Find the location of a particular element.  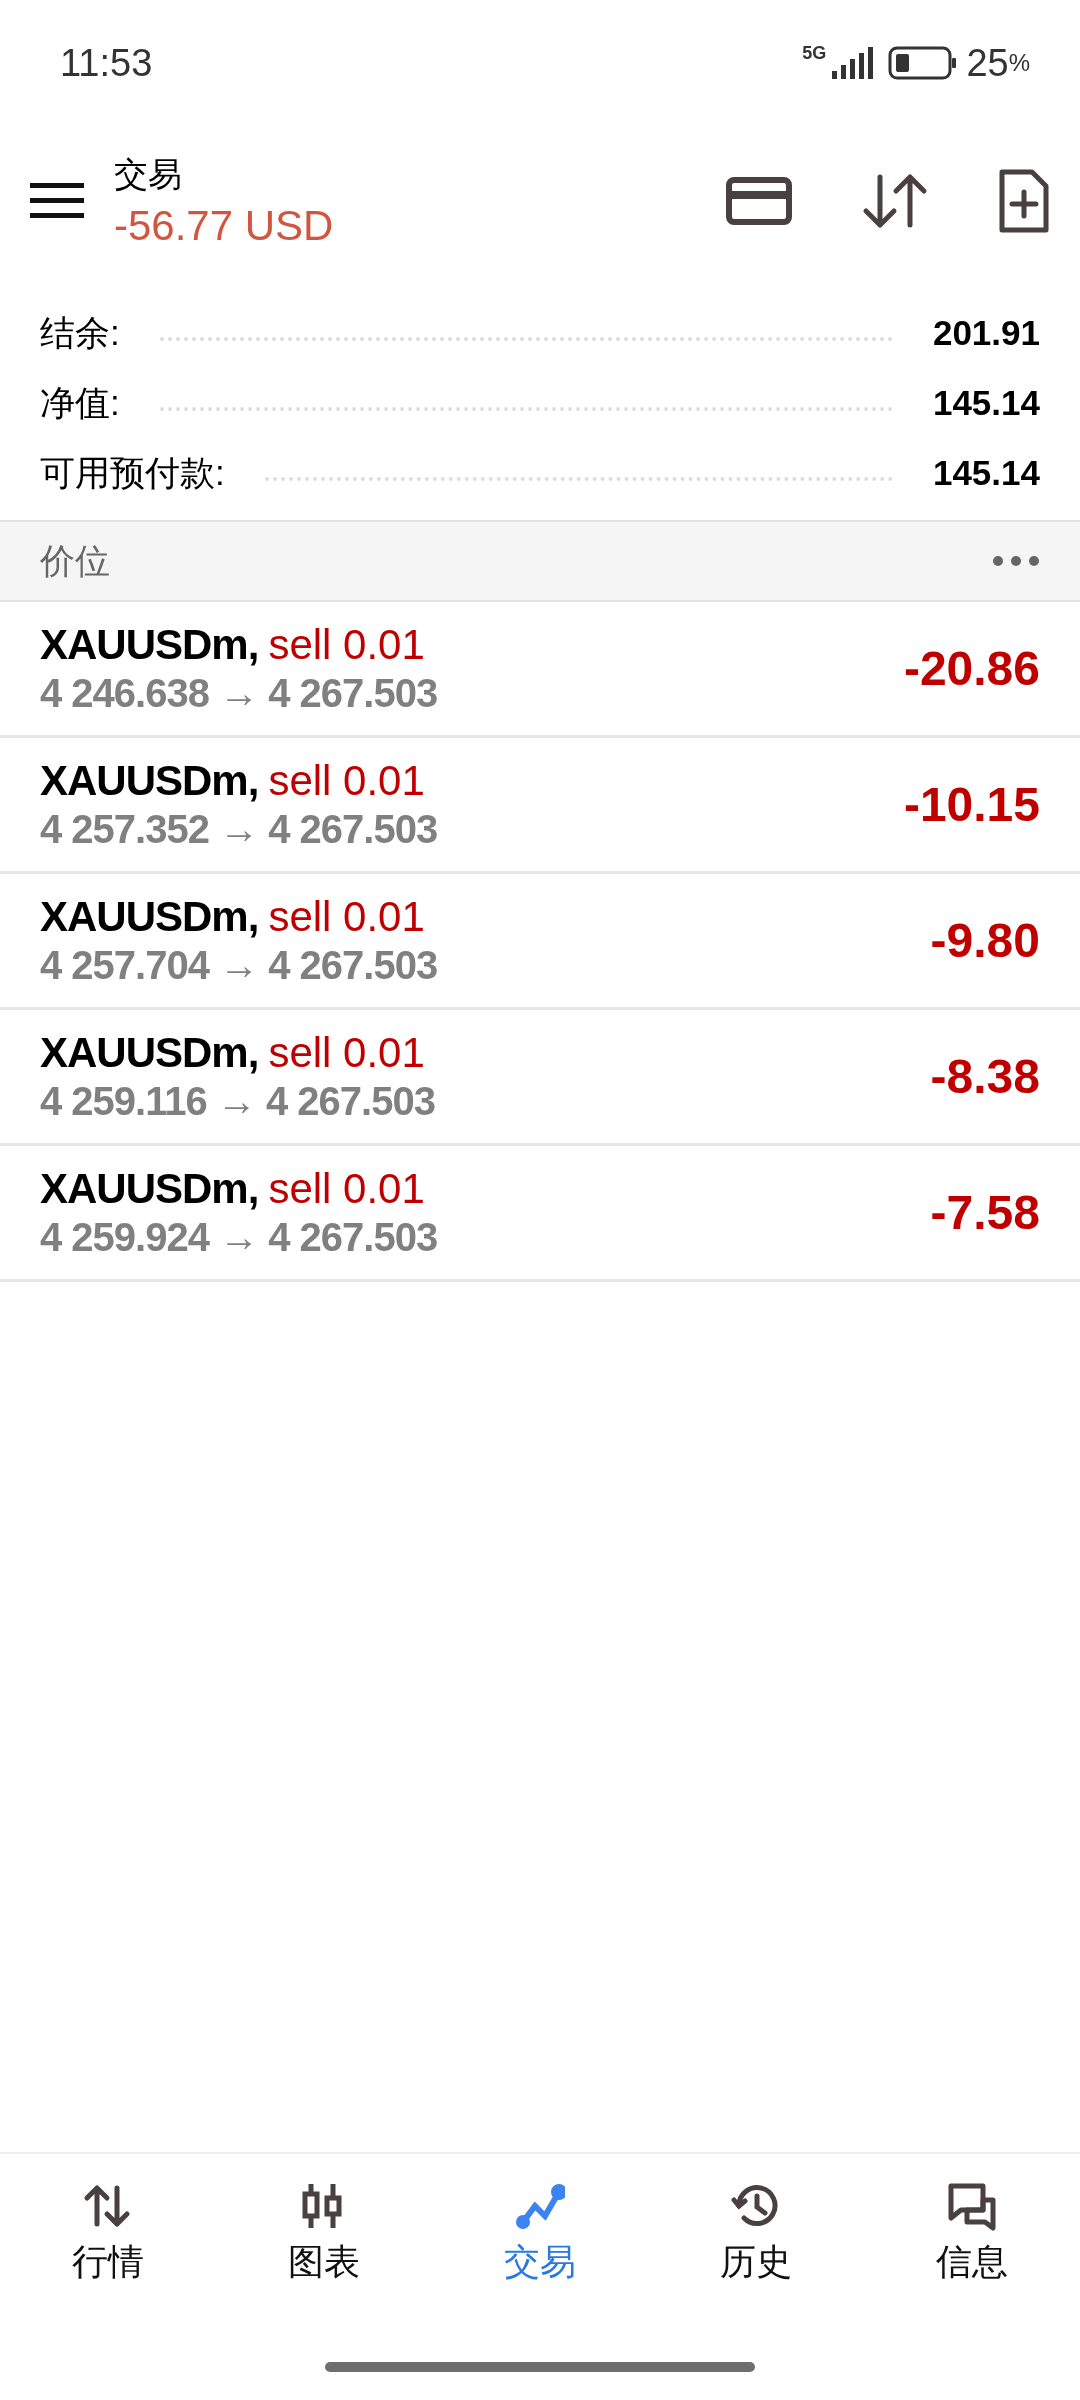

position-row: XAUUSDm, sell 0.01 4 259.116 → 4 267.503 -8.38 is located at coordinates (540, 1078).